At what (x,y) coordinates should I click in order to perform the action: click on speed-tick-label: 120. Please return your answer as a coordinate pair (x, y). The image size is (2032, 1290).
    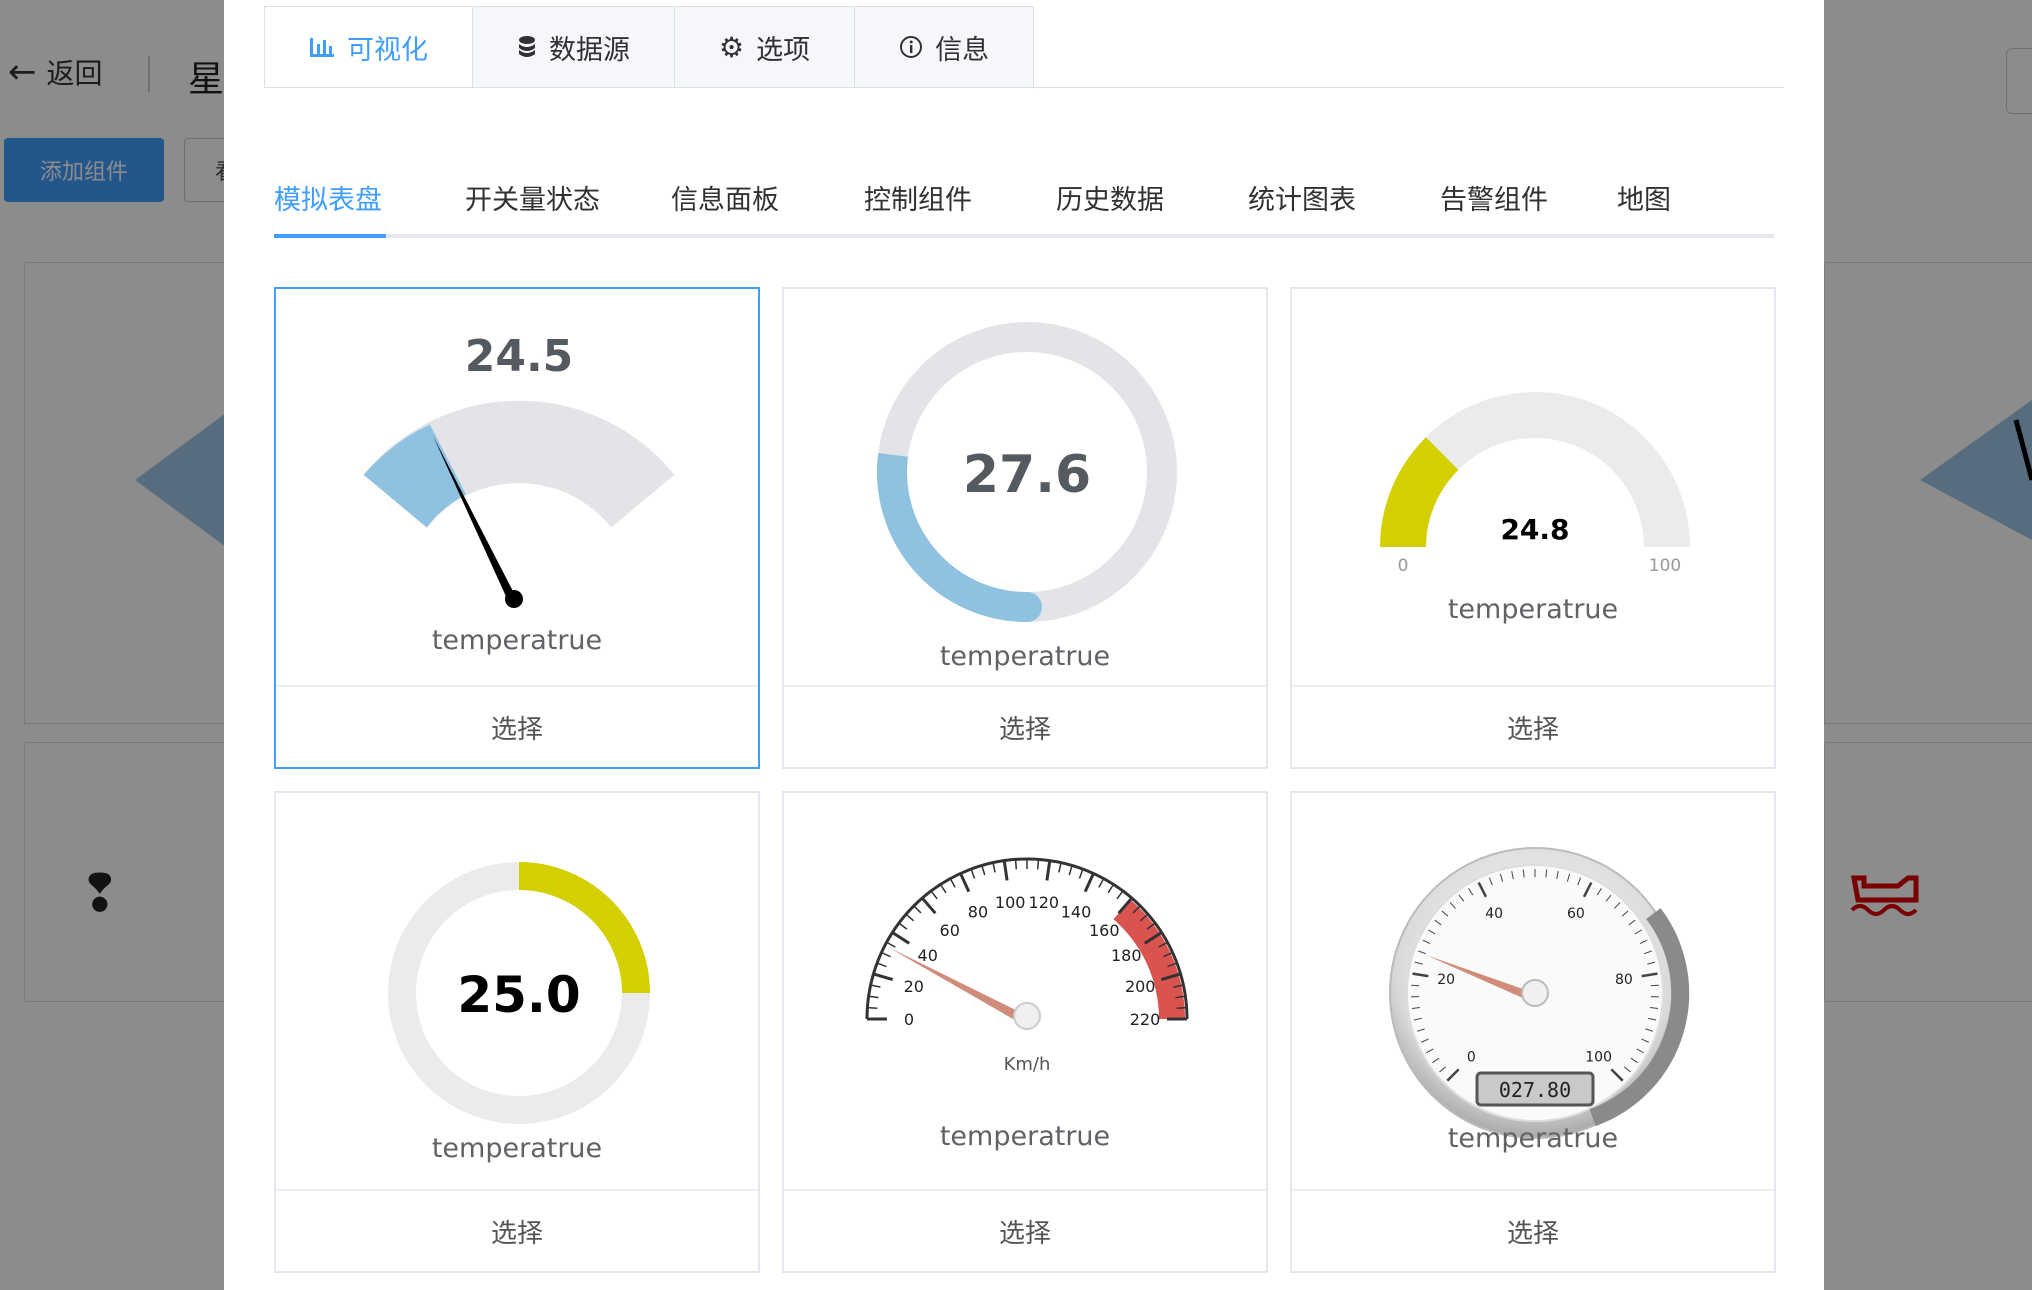
    Looking at the image, I should click on (1044, 902).